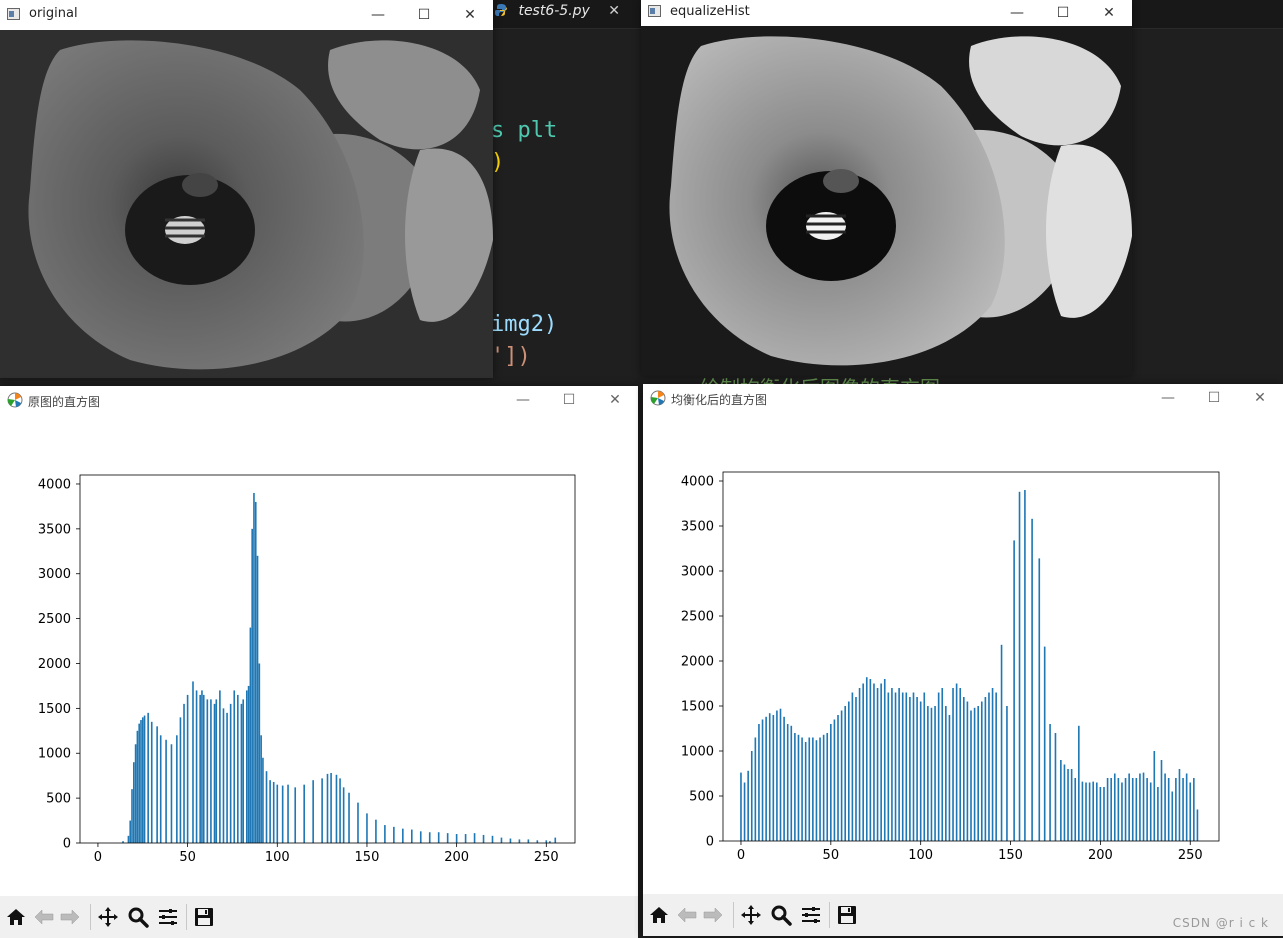 The width and height of the screenshot is (1283, 938). What do you see at coordinates (58, 799) in the screenshot?
I see `y-tick-label: 500` at bounding box center [58, 799].